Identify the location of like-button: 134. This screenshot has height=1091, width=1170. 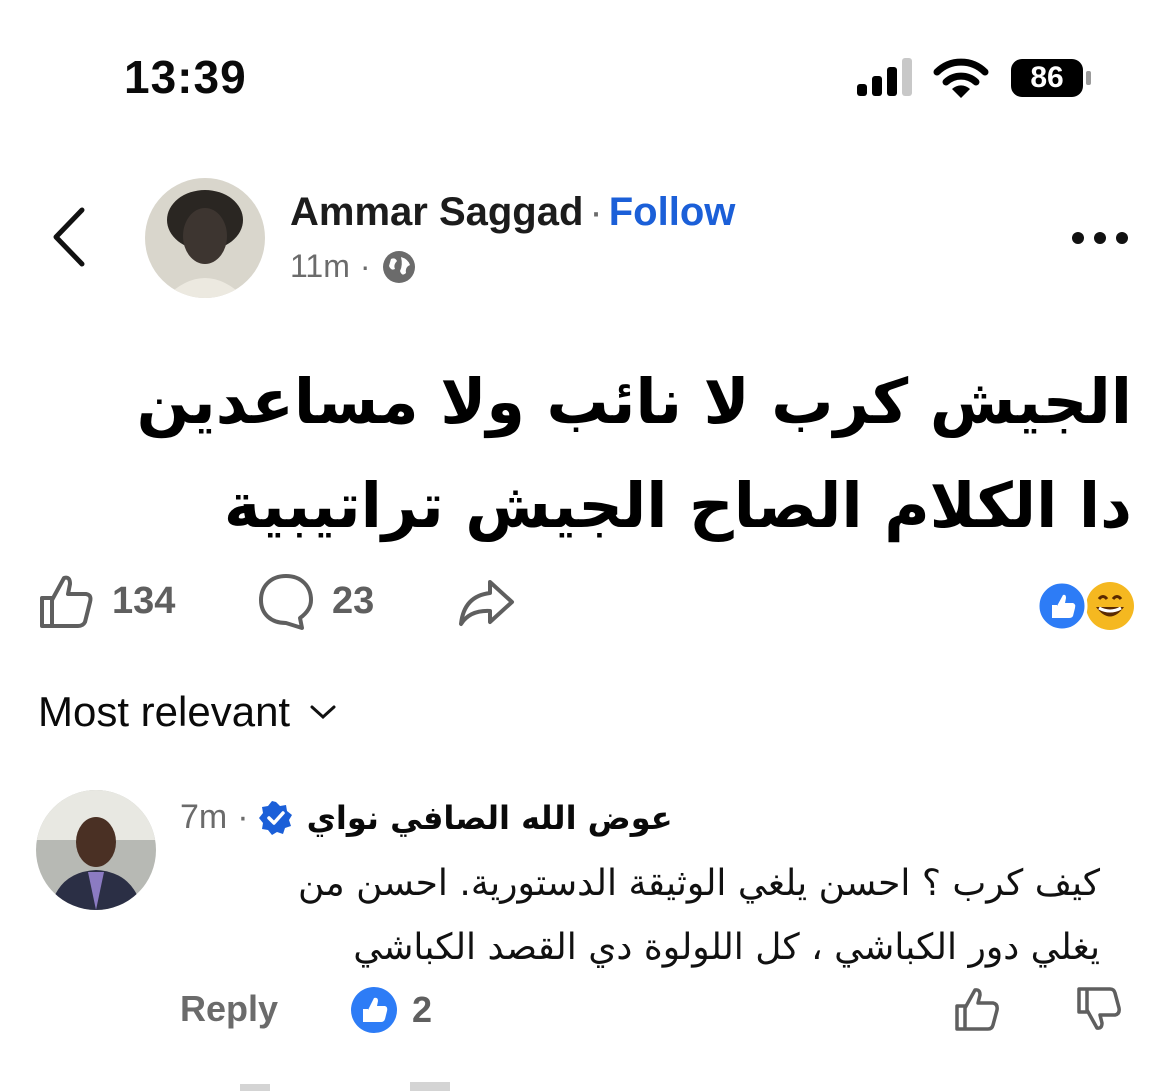
(105, 601).